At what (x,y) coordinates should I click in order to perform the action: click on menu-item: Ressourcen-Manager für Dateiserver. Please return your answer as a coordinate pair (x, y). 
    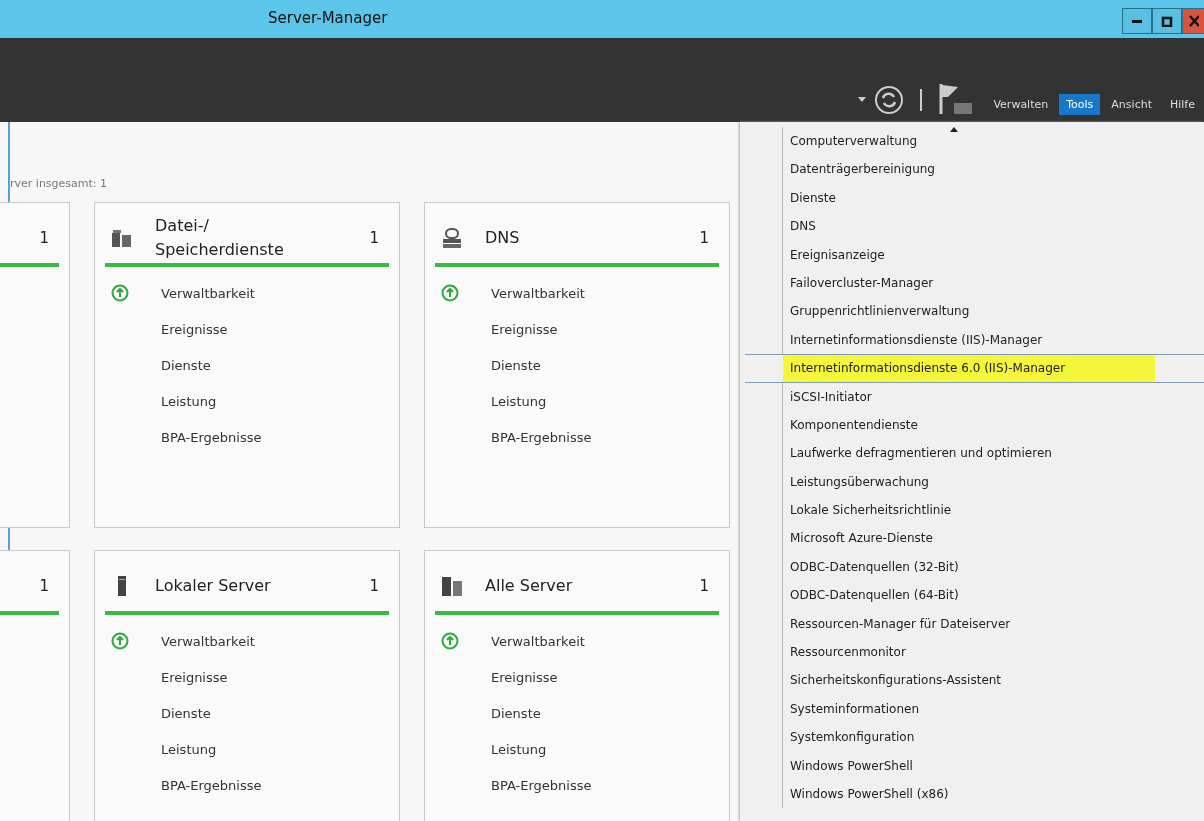
    Looking at the image, I should click on (993, 624).